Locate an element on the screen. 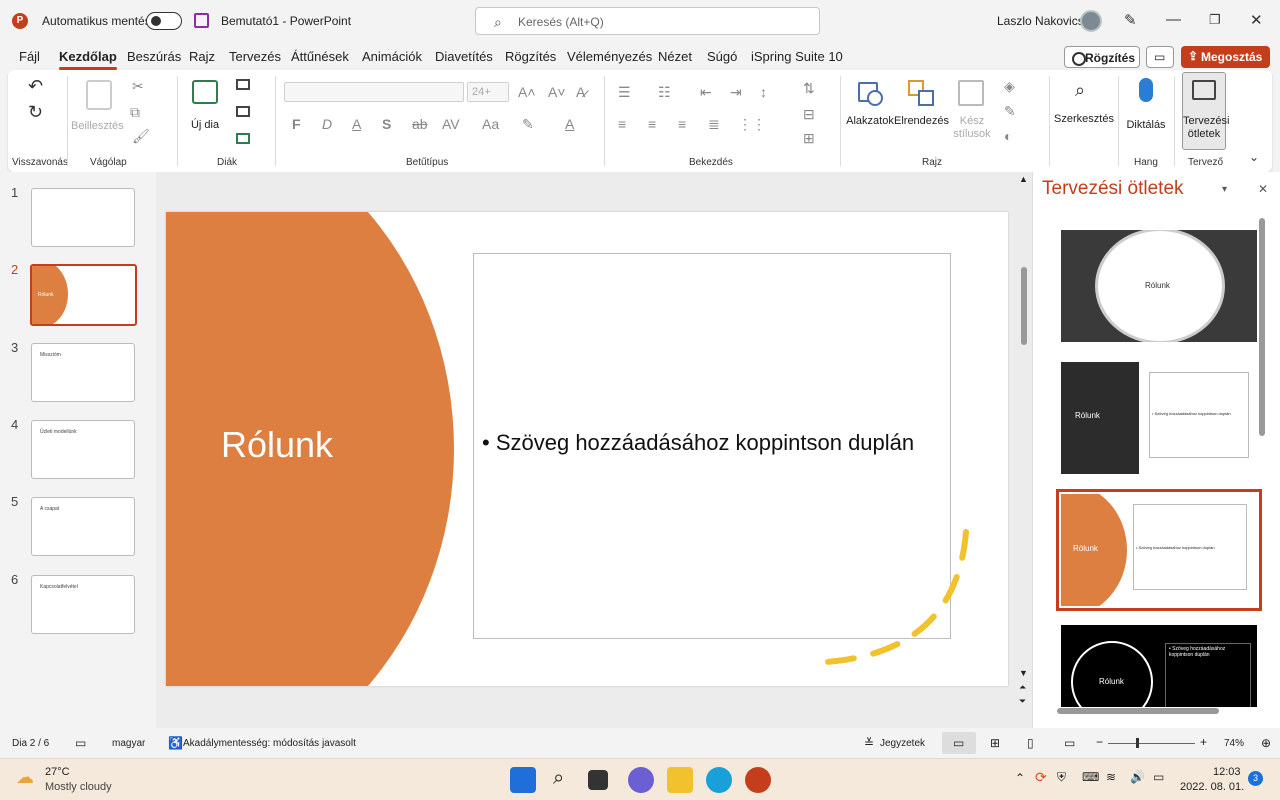  slide-thumb-3: Misszióm is located at coordinates (83, 372).